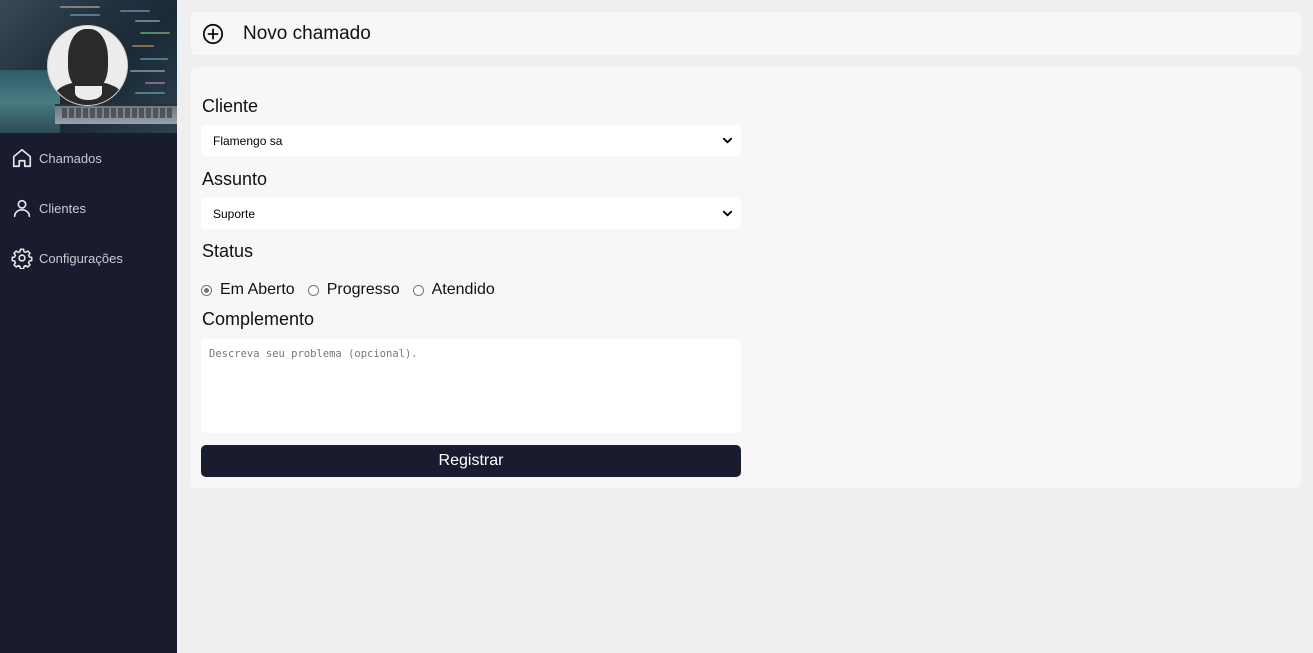 This screenshot has width=1313, height=653. I want to click on assunto-select-value: Suporte, so click(234, 213).